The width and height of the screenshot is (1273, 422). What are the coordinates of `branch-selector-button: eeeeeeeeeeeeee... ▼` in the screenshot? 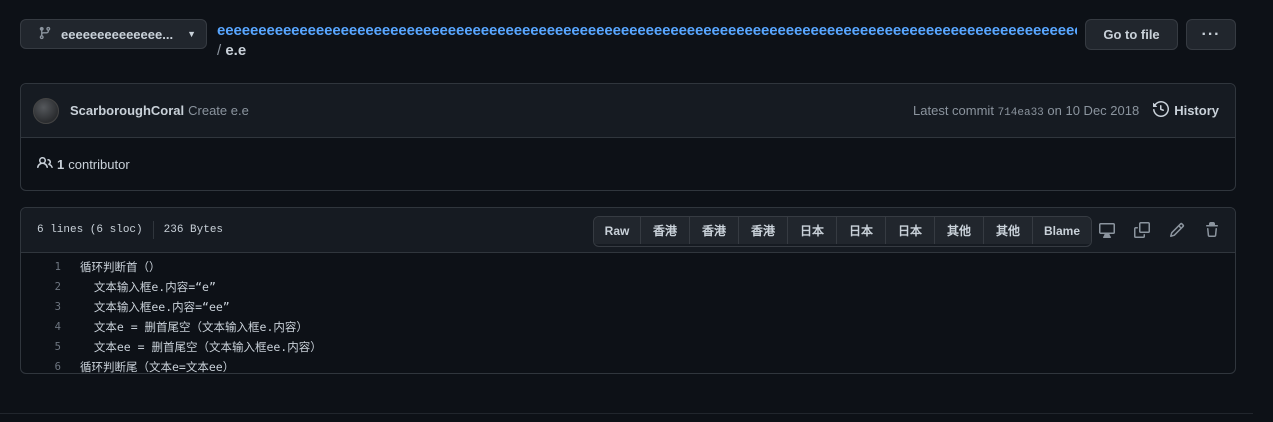 It's located at (113, 34).